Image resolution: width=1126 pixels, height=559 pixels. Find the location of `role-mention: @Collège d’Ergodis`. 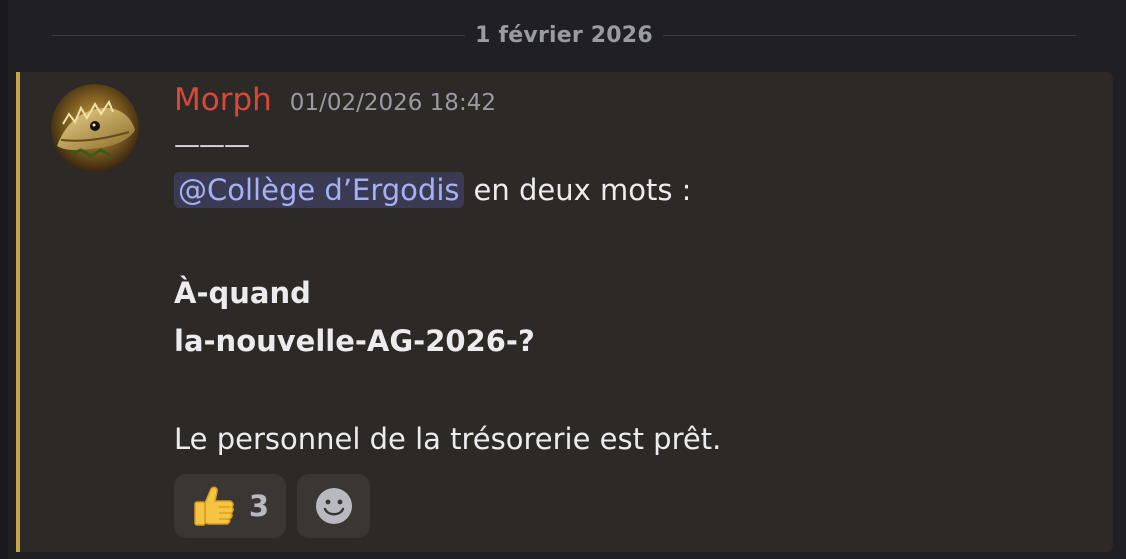

role-mention: @Collège d’Ergodis is located at coordinates (319, 190).